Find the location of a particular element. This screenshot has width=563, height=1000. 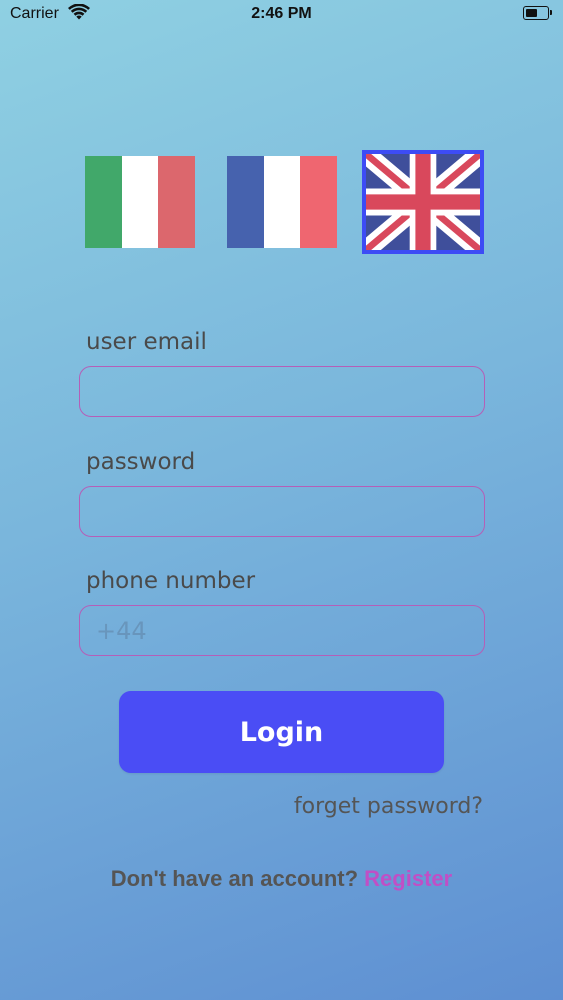

password-label: password is located at coordinates (141, 462).